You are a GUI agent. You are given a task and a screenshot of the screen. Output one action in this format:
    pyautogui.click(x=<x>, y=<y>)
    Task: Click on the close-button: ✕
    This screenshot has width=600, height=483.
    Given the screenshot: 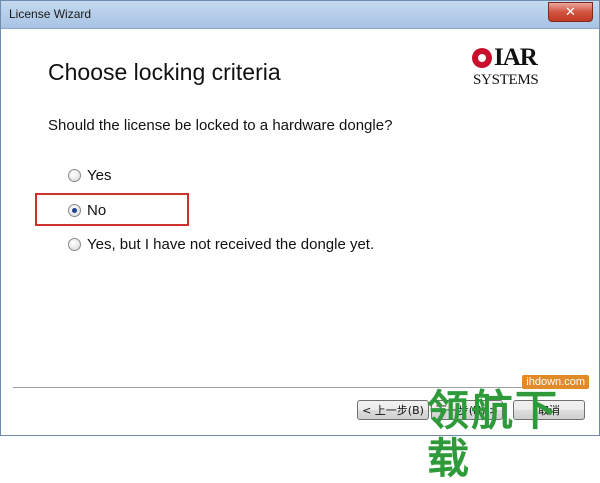 What is the action you would take?
    pyautogui.click(x=570, y=12)
    